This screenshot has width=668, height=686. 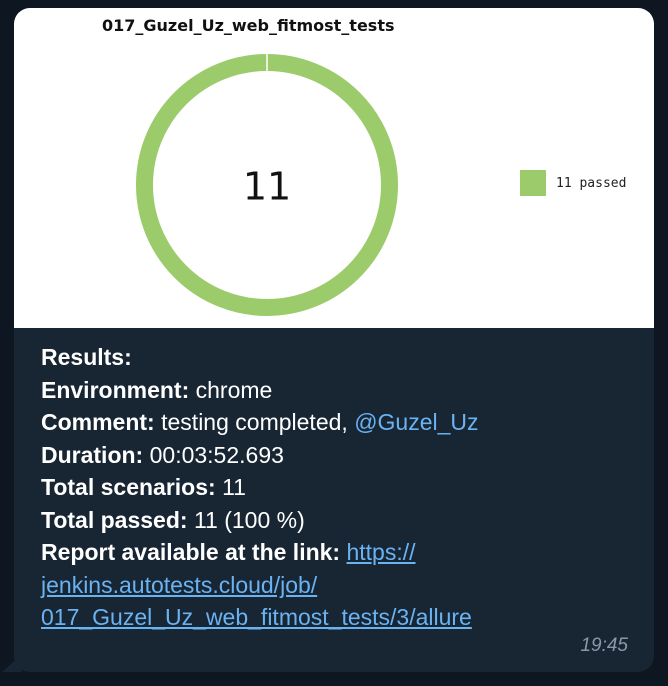 I want to click on total-passed-value: 11 (100 %), so click(x=249, y=519).